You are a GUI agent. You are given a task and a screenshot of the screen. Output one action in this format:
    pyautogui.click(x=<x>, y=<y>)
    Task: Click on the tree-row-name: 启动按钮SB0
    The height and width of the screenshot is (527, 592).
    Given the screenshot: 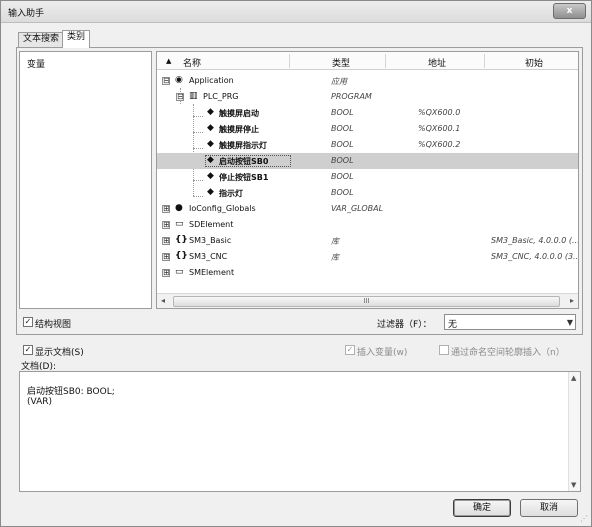 What is the action you would take?
    pyautogui.click(x=244, y=161)
    